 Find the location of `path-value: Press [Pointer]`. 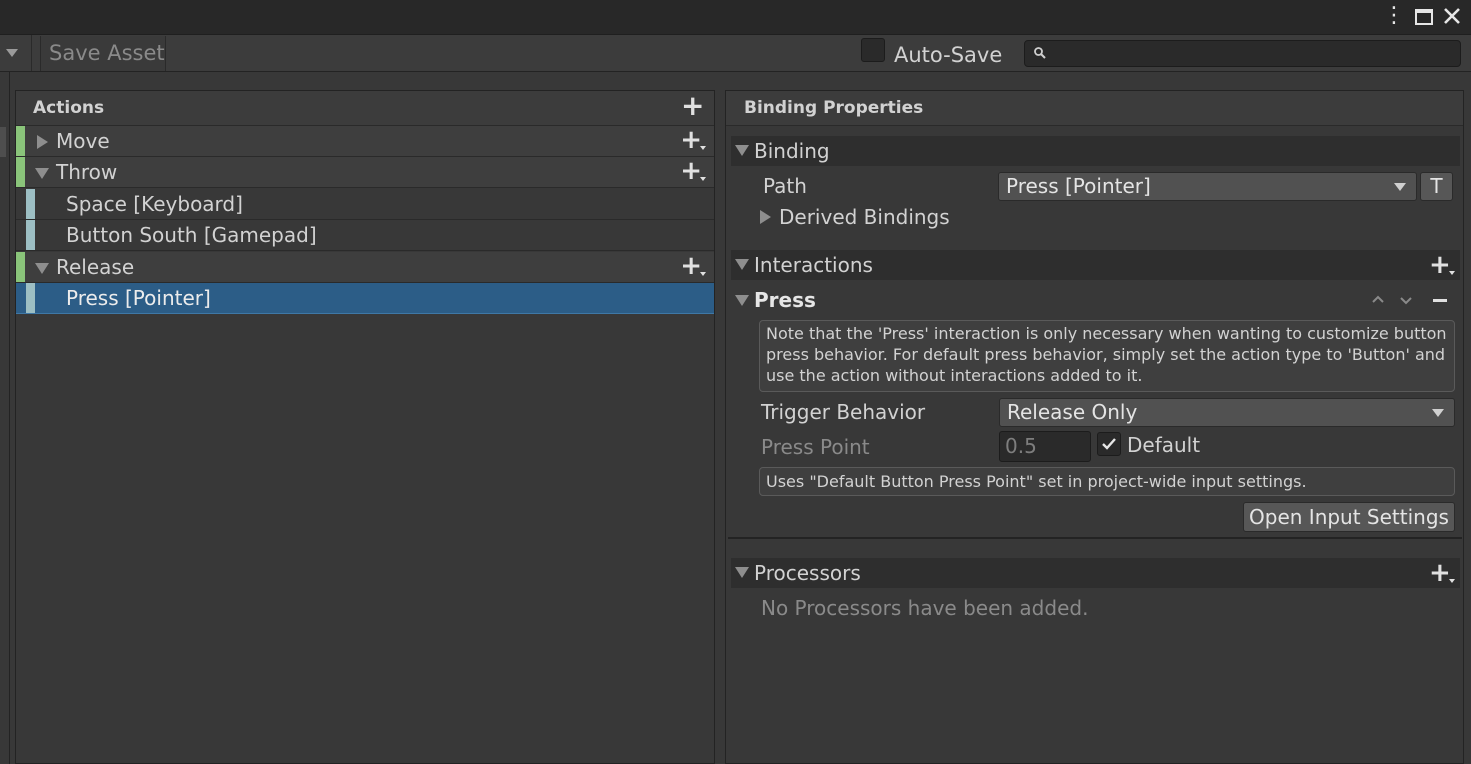

path-value: Press [Pointer] is located at coordinates (1078, 186).